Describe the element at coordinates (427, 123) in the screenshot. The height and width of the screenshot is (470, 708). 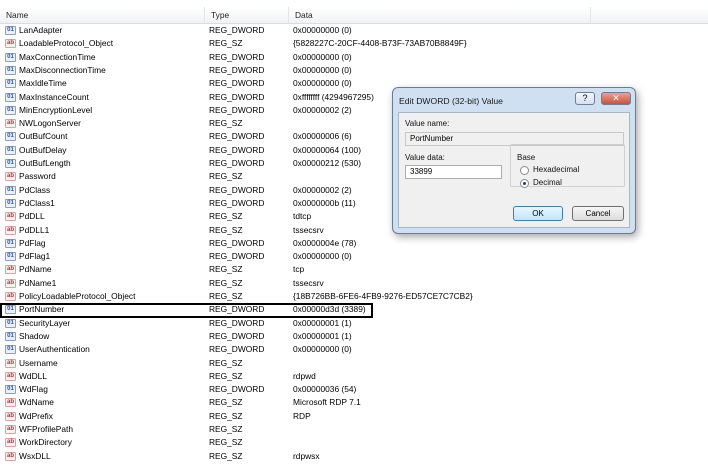
I see `value-name-label: Value name:` at that location.